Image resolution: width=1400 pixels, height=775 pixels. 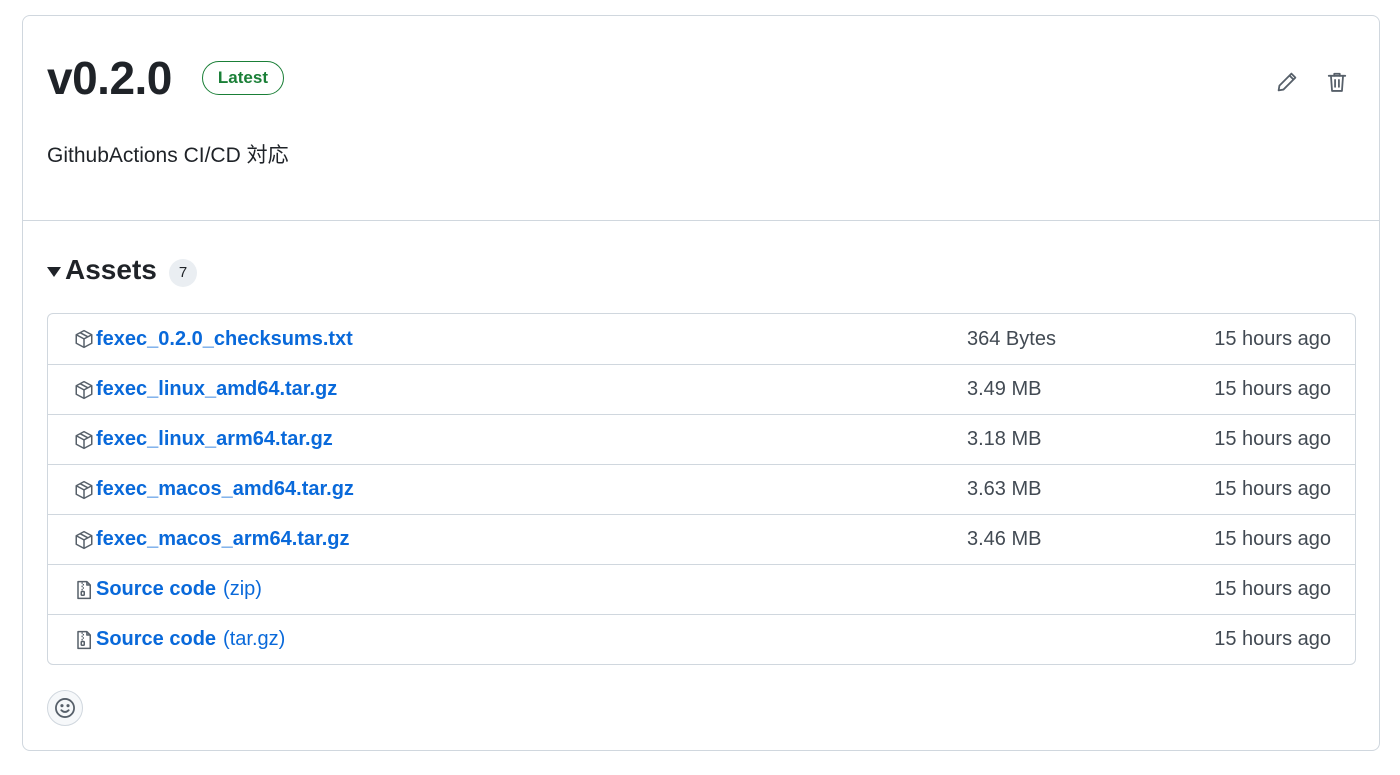 What do you see at coordinates (168, 155) in the screenshot?
I see `release-description: GithubActions CI/CD 対応` at bounding box center [168, 155].